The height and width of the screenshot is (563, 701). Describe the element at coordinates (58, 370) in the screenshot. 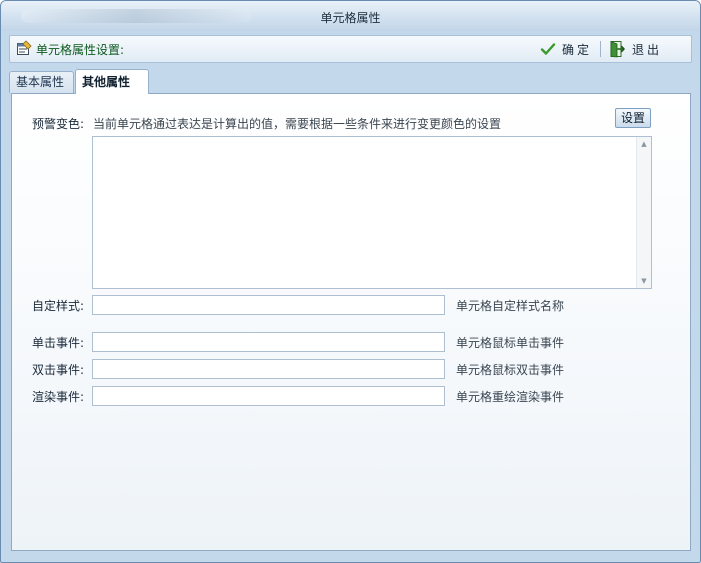

I see `double-click-event-label: 双击事件:` at that location.